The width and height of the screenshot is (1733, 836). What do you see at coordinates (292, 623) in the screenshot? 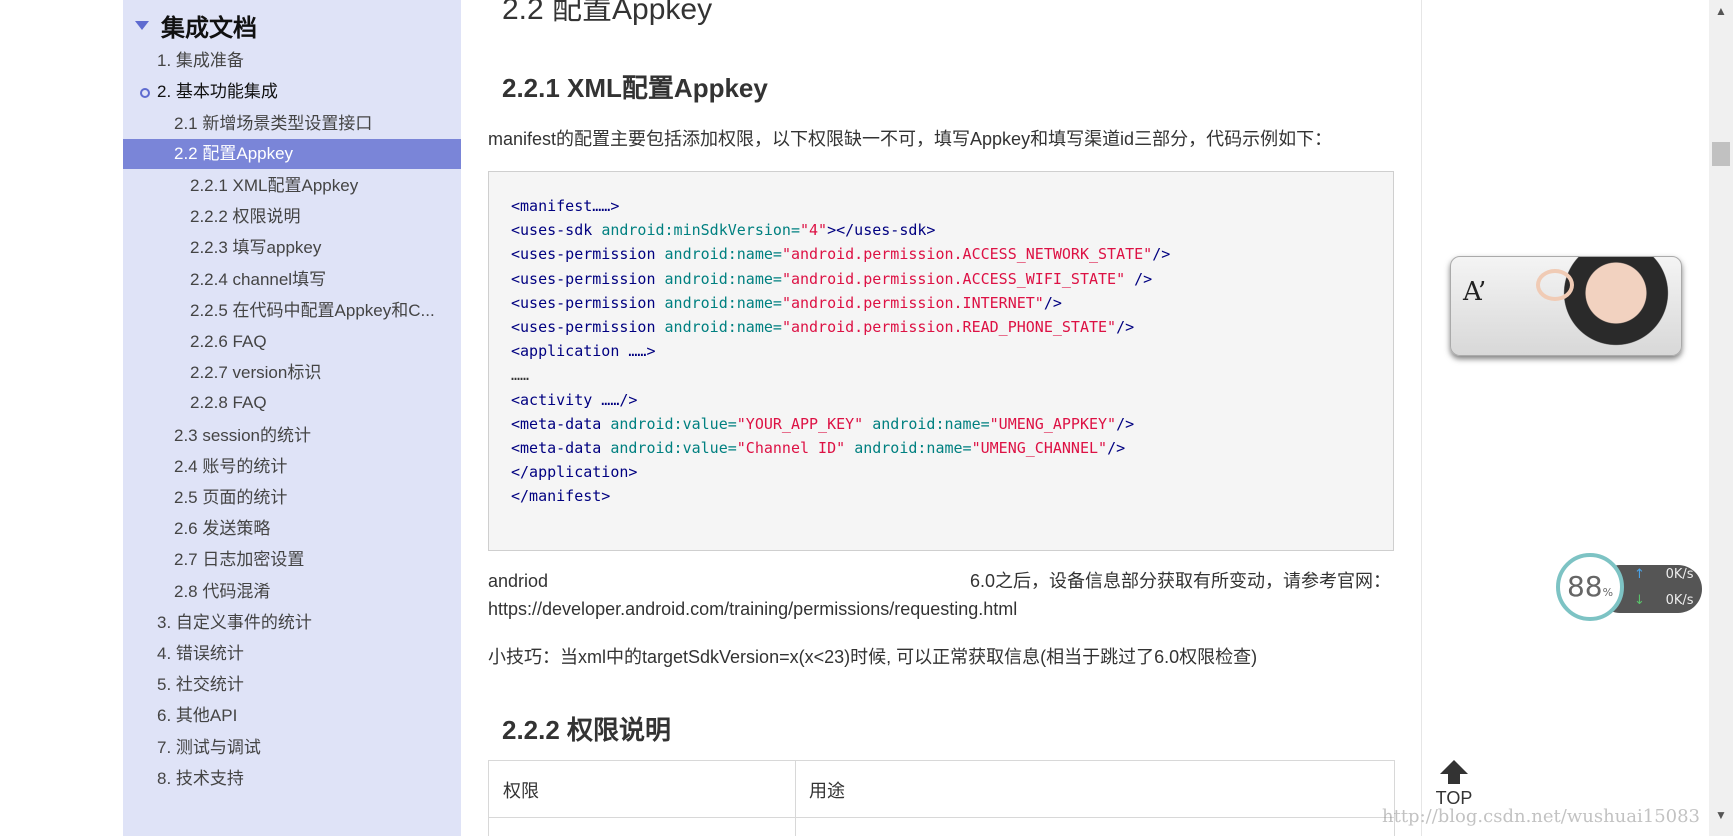
I see `sidebar-item-3: 3. 自定义事件的统计` at bounding box center [292, 623].